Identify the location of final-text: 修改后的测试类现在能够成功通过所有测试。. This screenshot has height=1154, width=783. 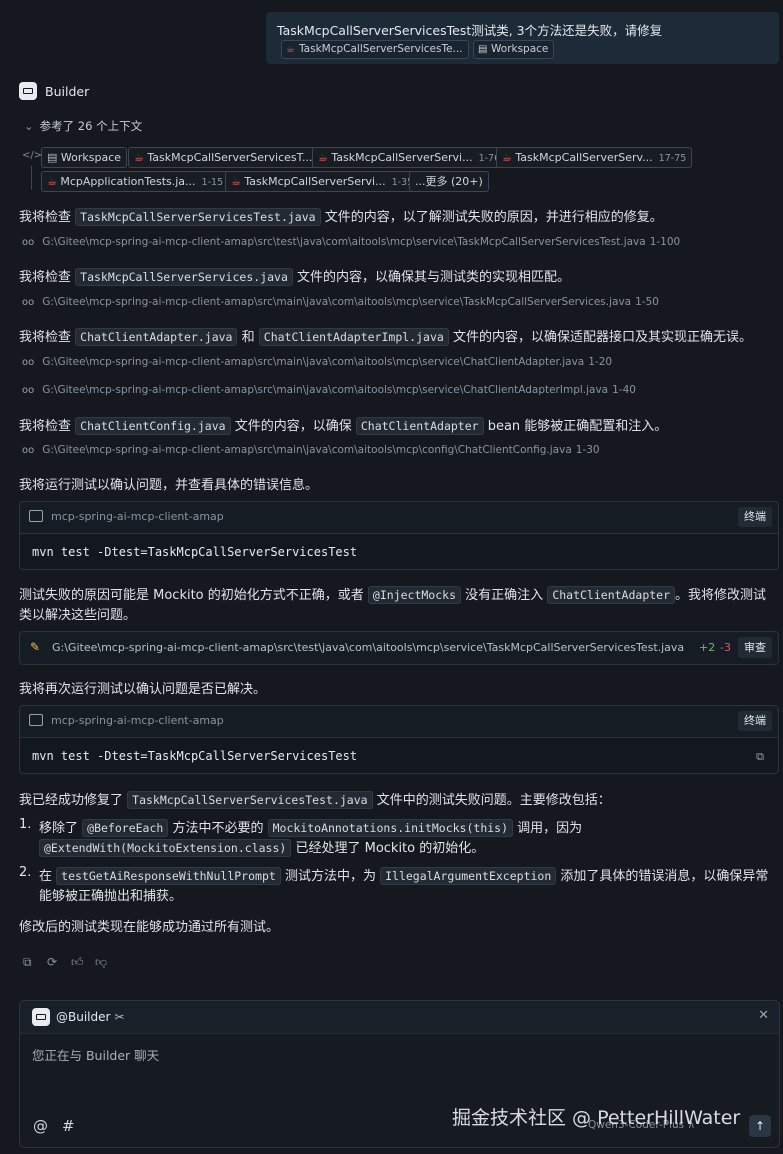
(149, 927).